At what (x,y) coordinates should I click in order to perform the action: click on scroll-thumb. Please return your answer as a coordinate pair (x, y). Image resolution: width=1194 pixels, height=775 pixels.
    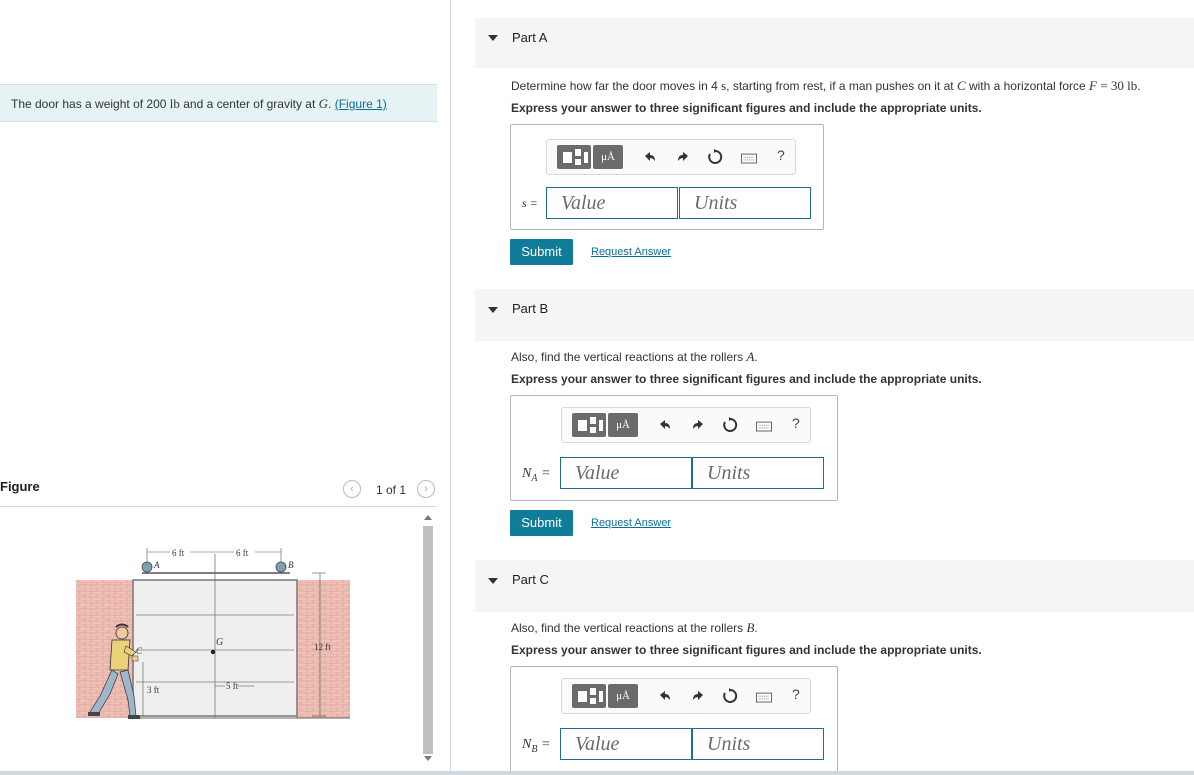
    Looking at the image, I should click on (428, 640).